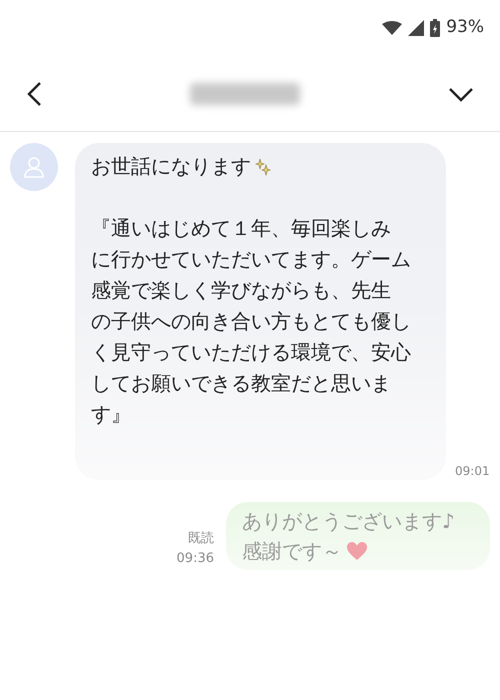  Describe the element at coordinates (416, 28) in the screenshot. I see `signal-icon` at that location.